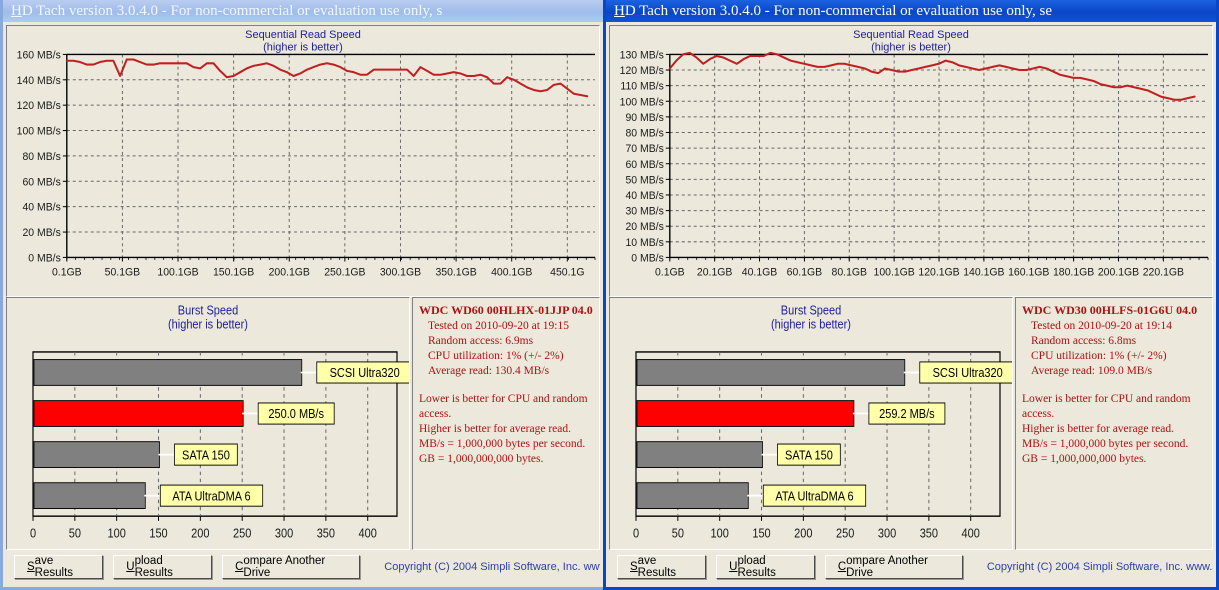 The height and width of the screenshot is (590, 1219). Describe the element at coordinates (644, 212) in the screenshot. I see `svg-text: 30 MB/s` at that location.